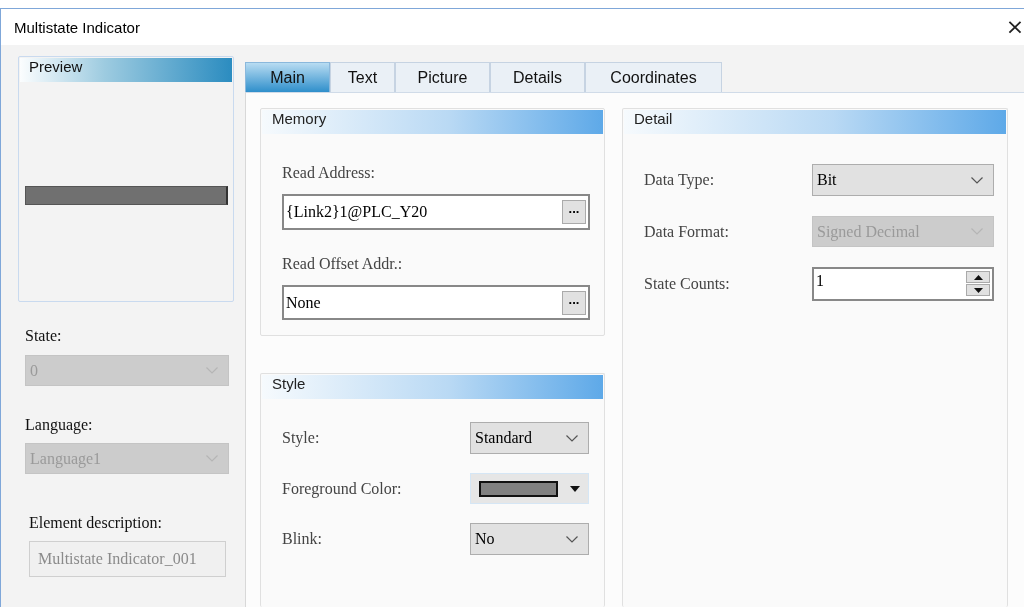  What do you see at coordinates (529, 539) in the screenshot?
I see `dropdown: No` at bounding box center [529, 539].